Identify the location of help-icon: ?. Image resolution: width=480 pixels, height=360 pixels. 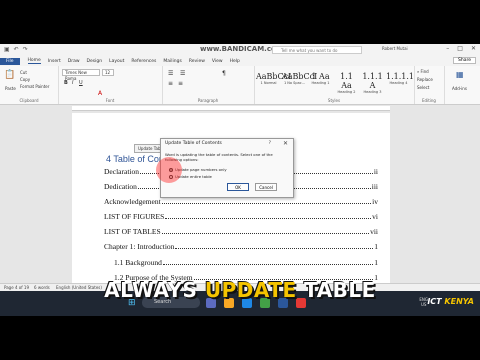
(270, 143).